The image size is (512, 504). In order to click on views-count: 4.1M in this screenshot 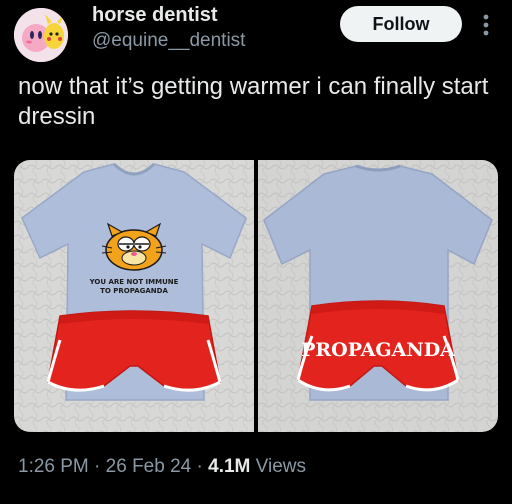, I will do `click(229, 466)`.